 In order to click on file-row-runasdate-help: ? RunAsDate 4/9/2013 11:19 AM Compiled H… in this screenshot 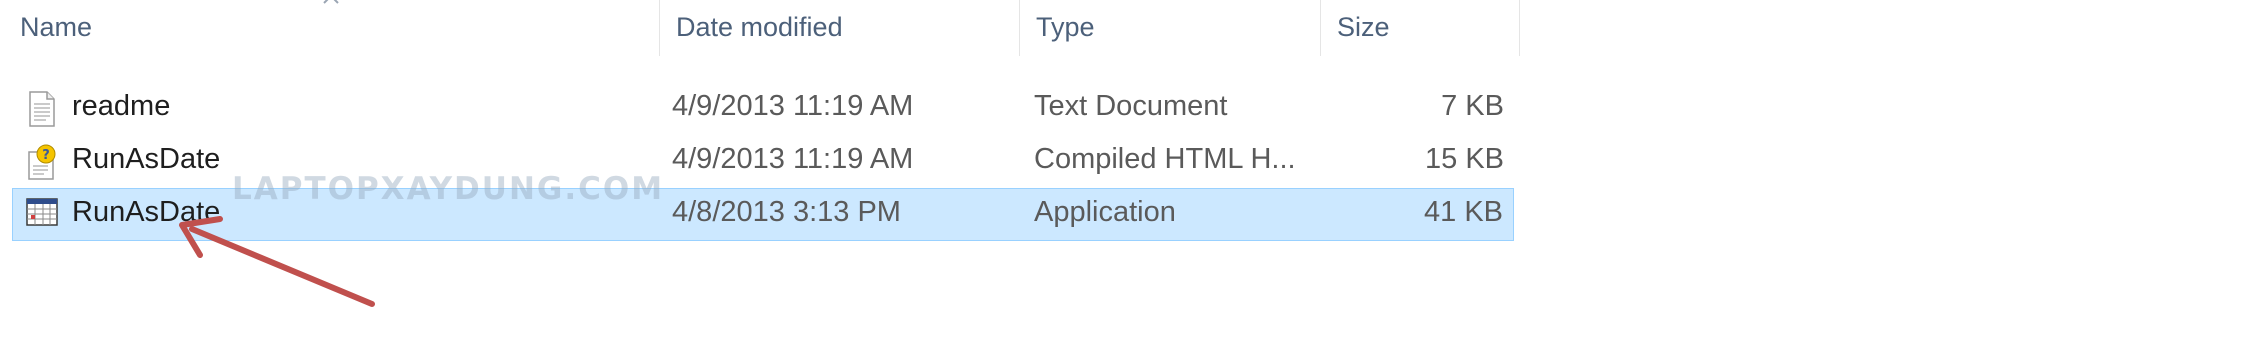, I will do `click(763, 161)`.